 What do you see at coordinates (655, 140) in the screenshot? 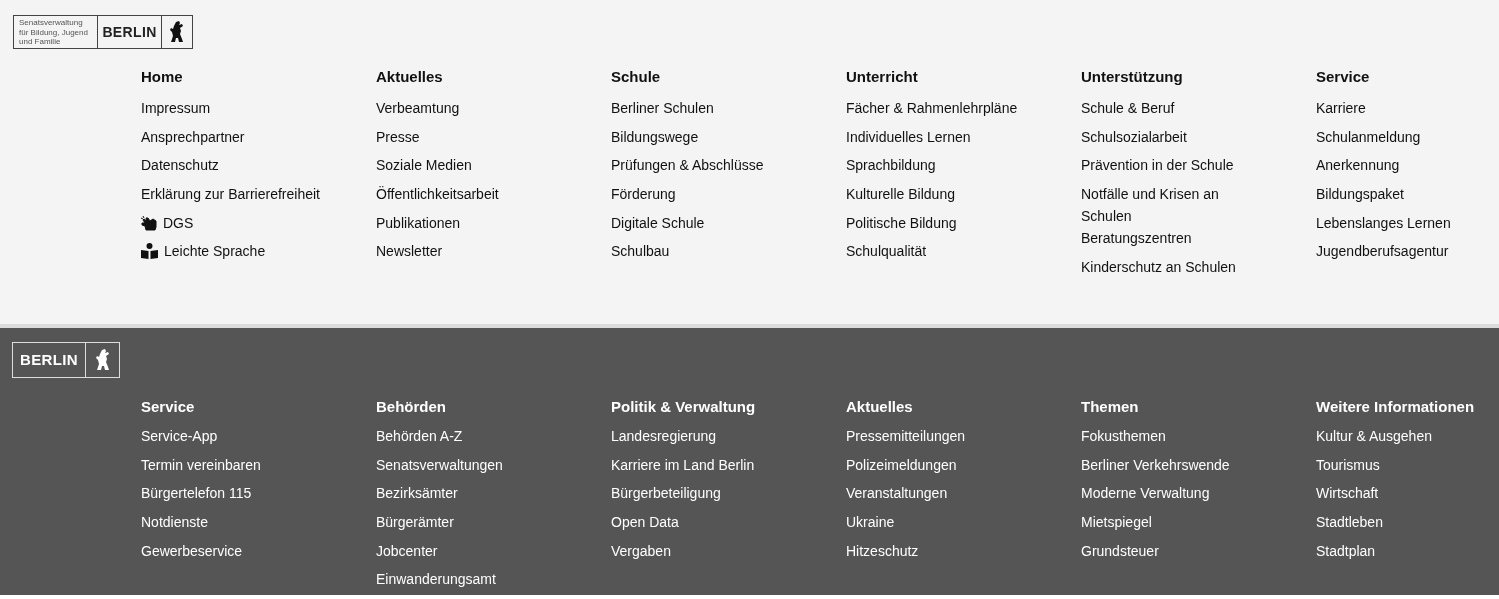
I see `footer-link: Bildungswege` at bounding box center [655, 140].